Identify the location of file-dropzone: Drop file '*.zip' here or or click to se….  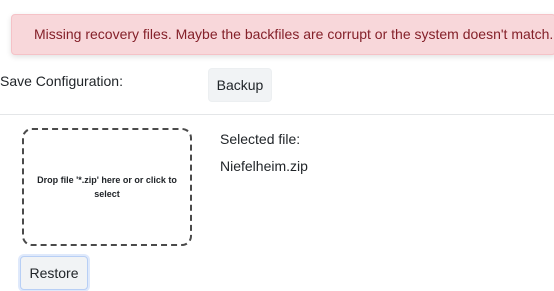
(107, 187).